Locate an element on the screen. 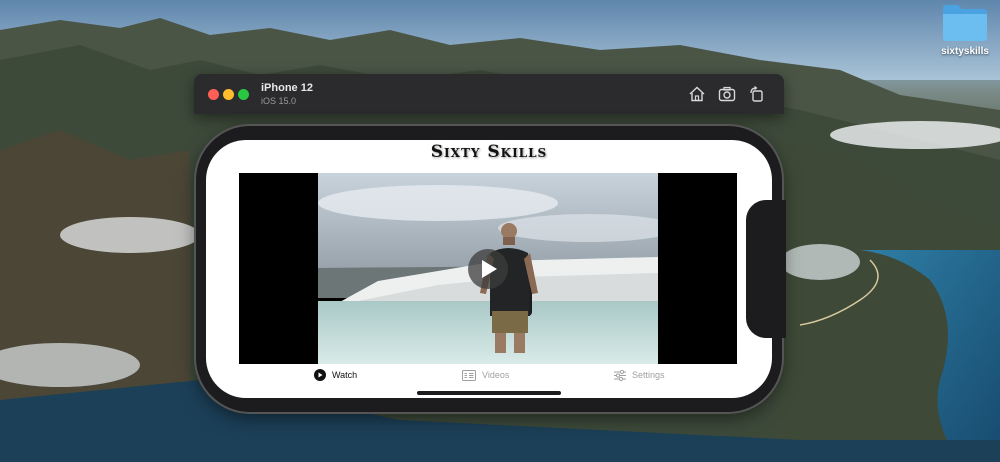 The width and height of the screenshot is (1000, 462). folder-label: sixtyskills is located at coordinates (965, 51).